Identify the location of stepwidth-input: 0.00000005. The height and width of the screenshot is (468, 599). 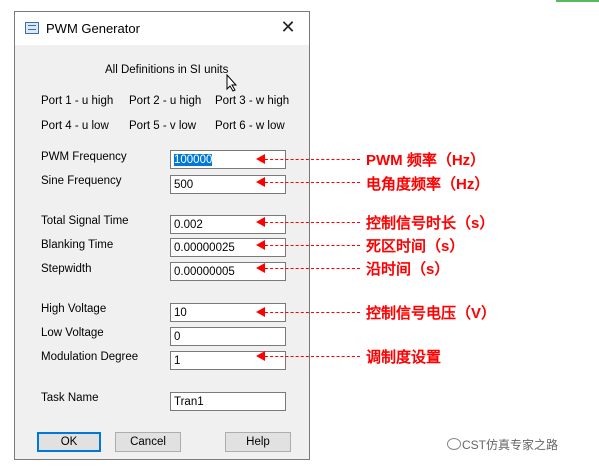
(228, 271).